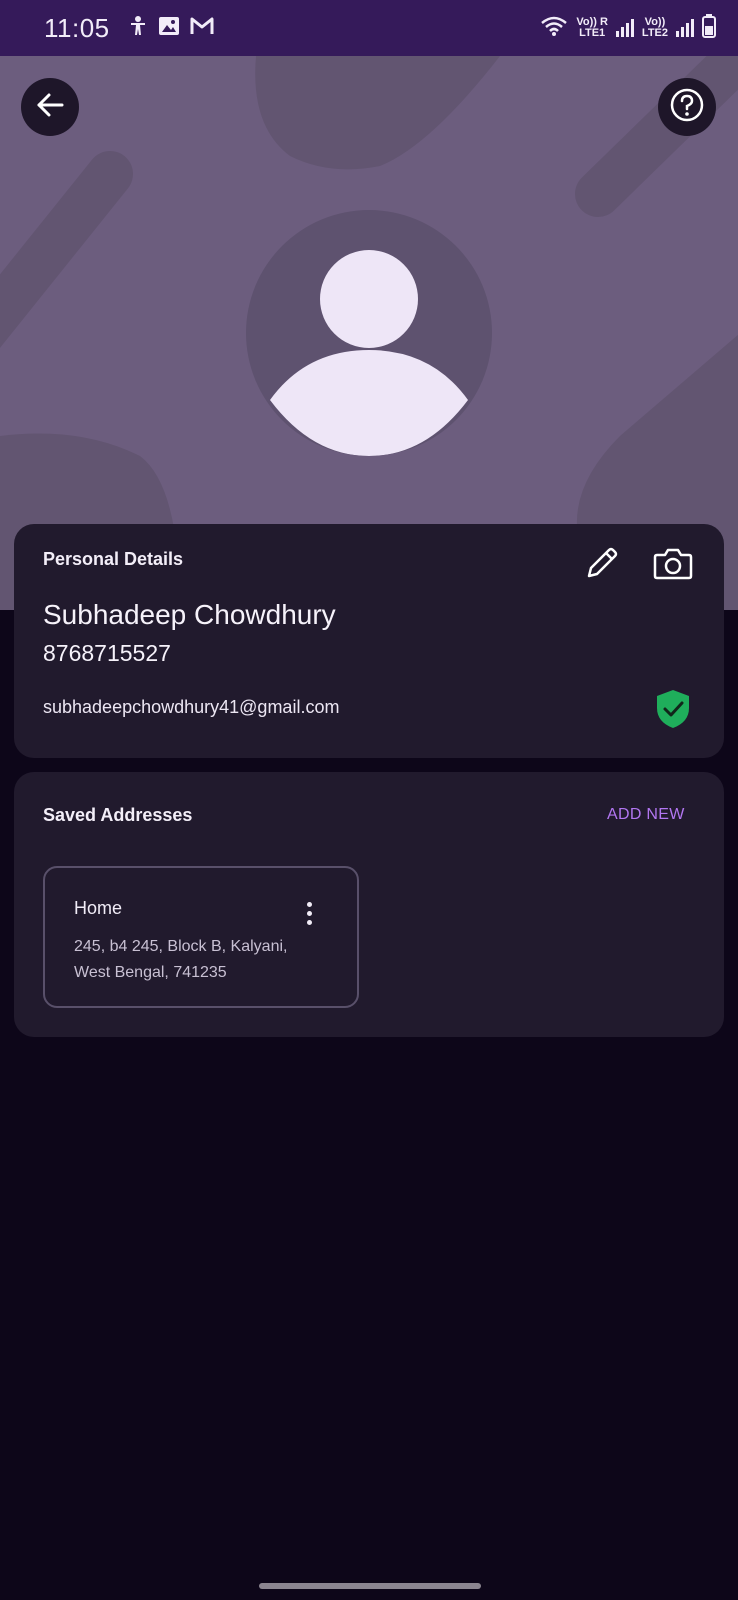 This screenshot has height=1600, width=738. I want to click on question-icon, so click(687, 107).